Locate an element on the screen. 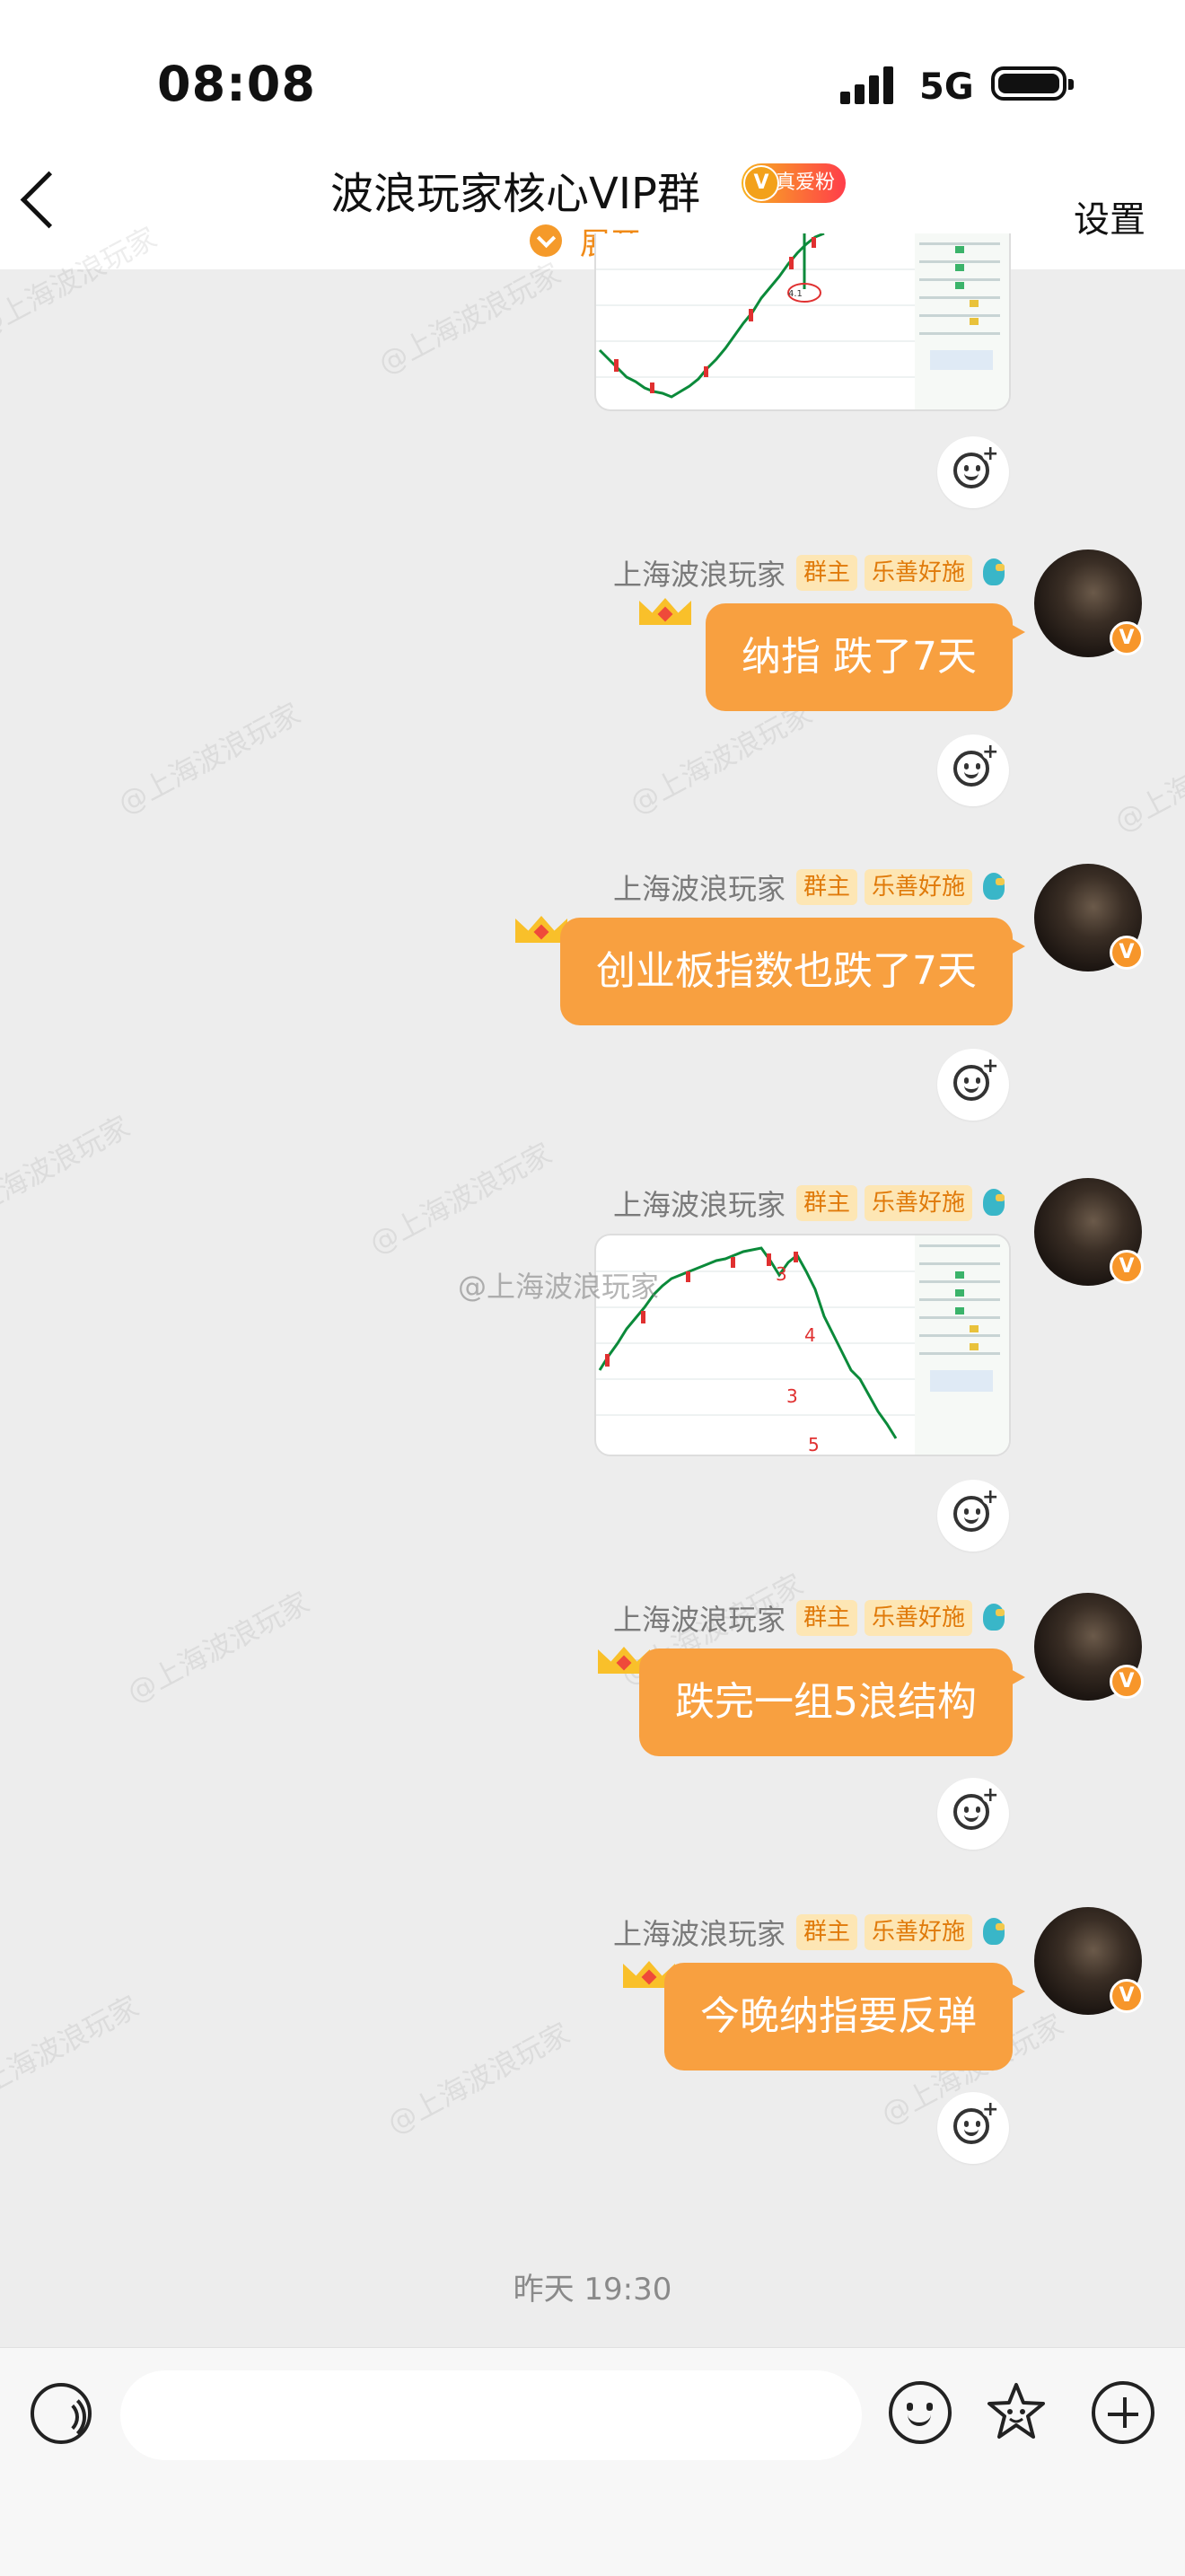  message-bubble: 纳指 跌了7天 is located at coordinates (865, 657).